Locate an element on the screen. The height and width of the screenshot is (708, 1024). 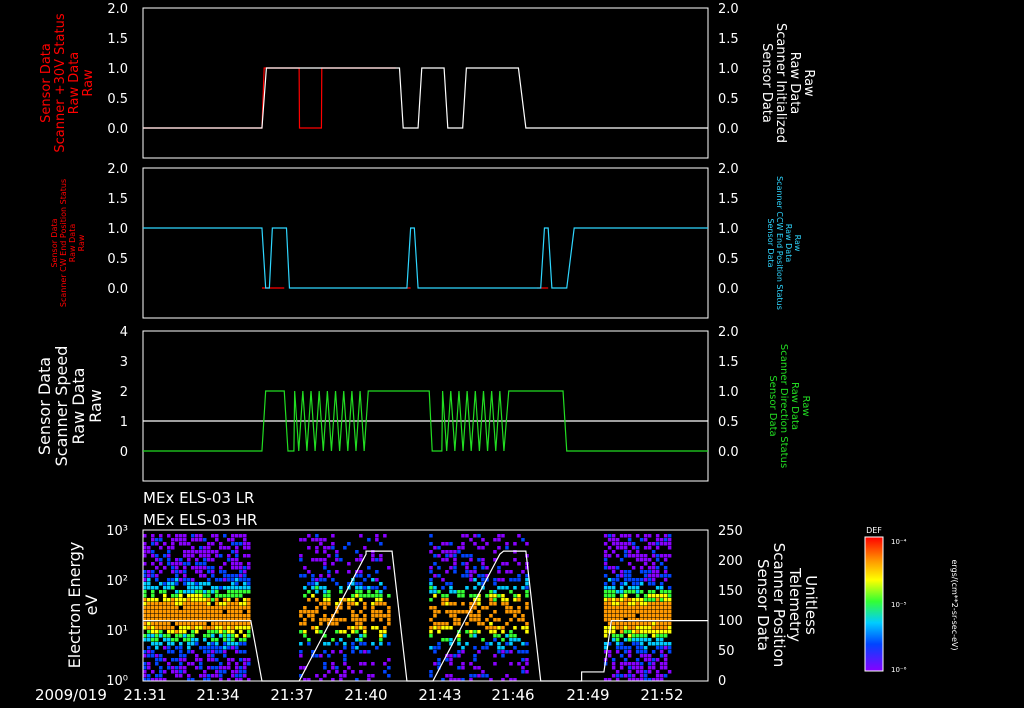
p1-lt-3: 0.5 is located at coordinates (117, 99).